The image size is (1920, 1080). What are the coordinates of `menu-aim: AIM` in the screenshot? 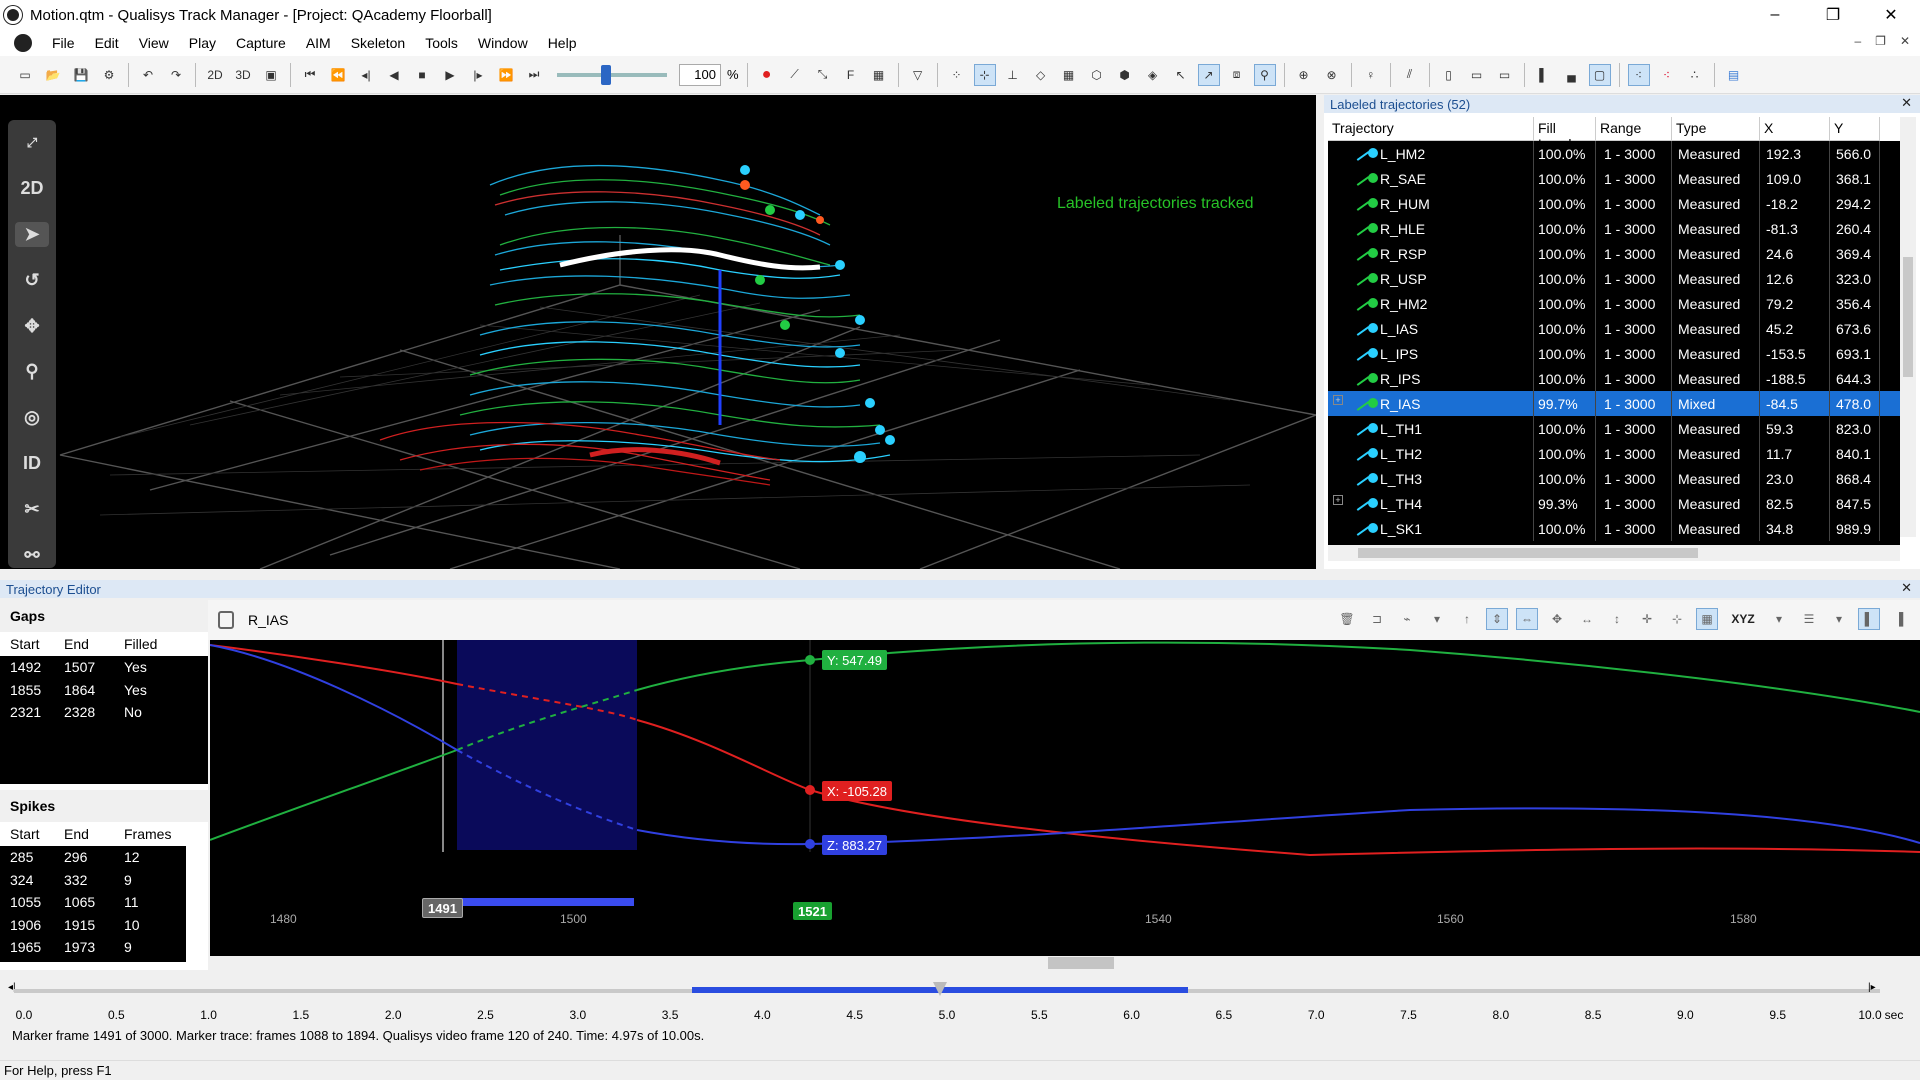 It's located at (318, 43).